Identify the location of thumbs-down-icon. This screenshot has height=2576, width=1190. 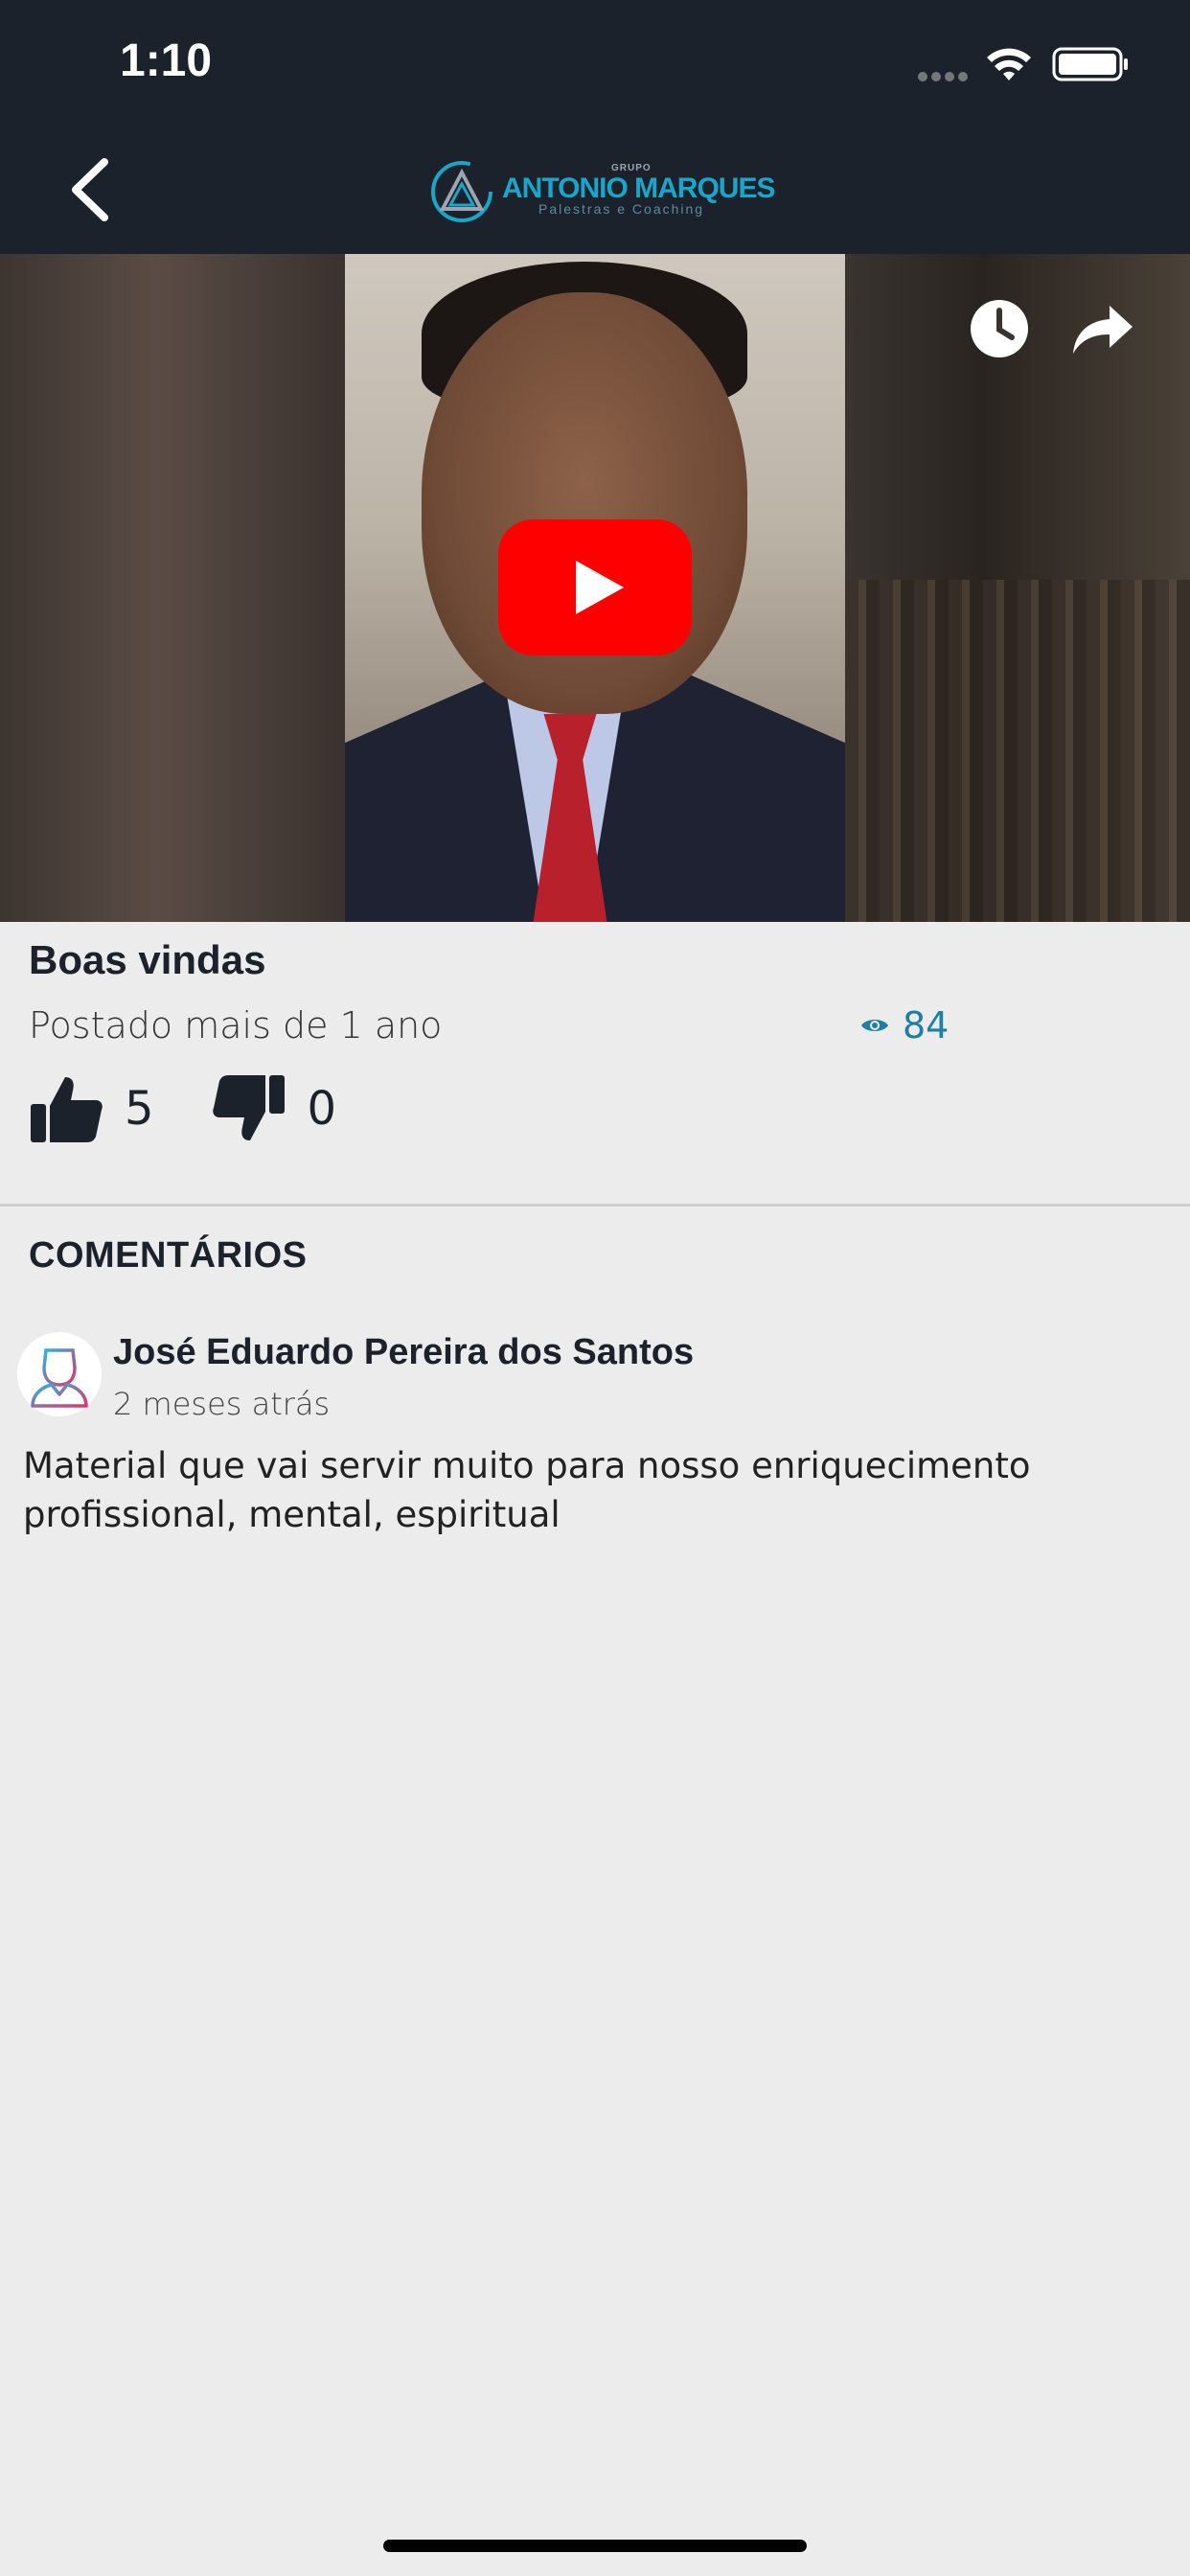
(249, 1108).